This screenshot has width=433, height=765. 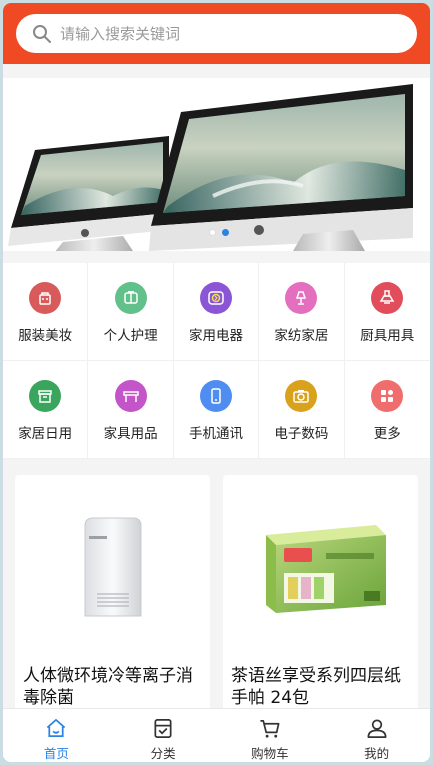 I want to click on search-icon, so click(x=42, y=33).